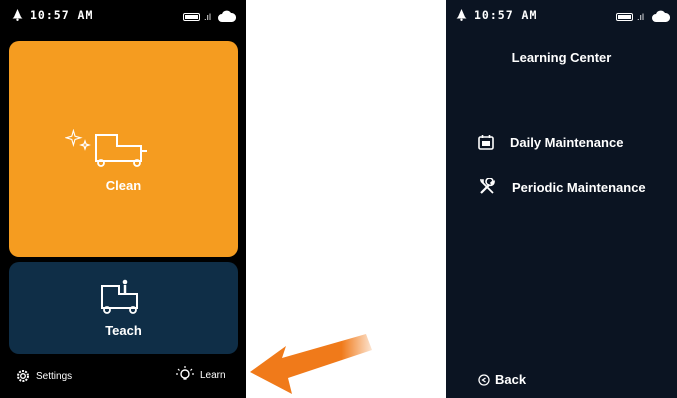 The height and width of the screenshot is (398, 677). Describe the element at coordinates (486, 142) in the screenshot. I see `calendar-icon` at that location.